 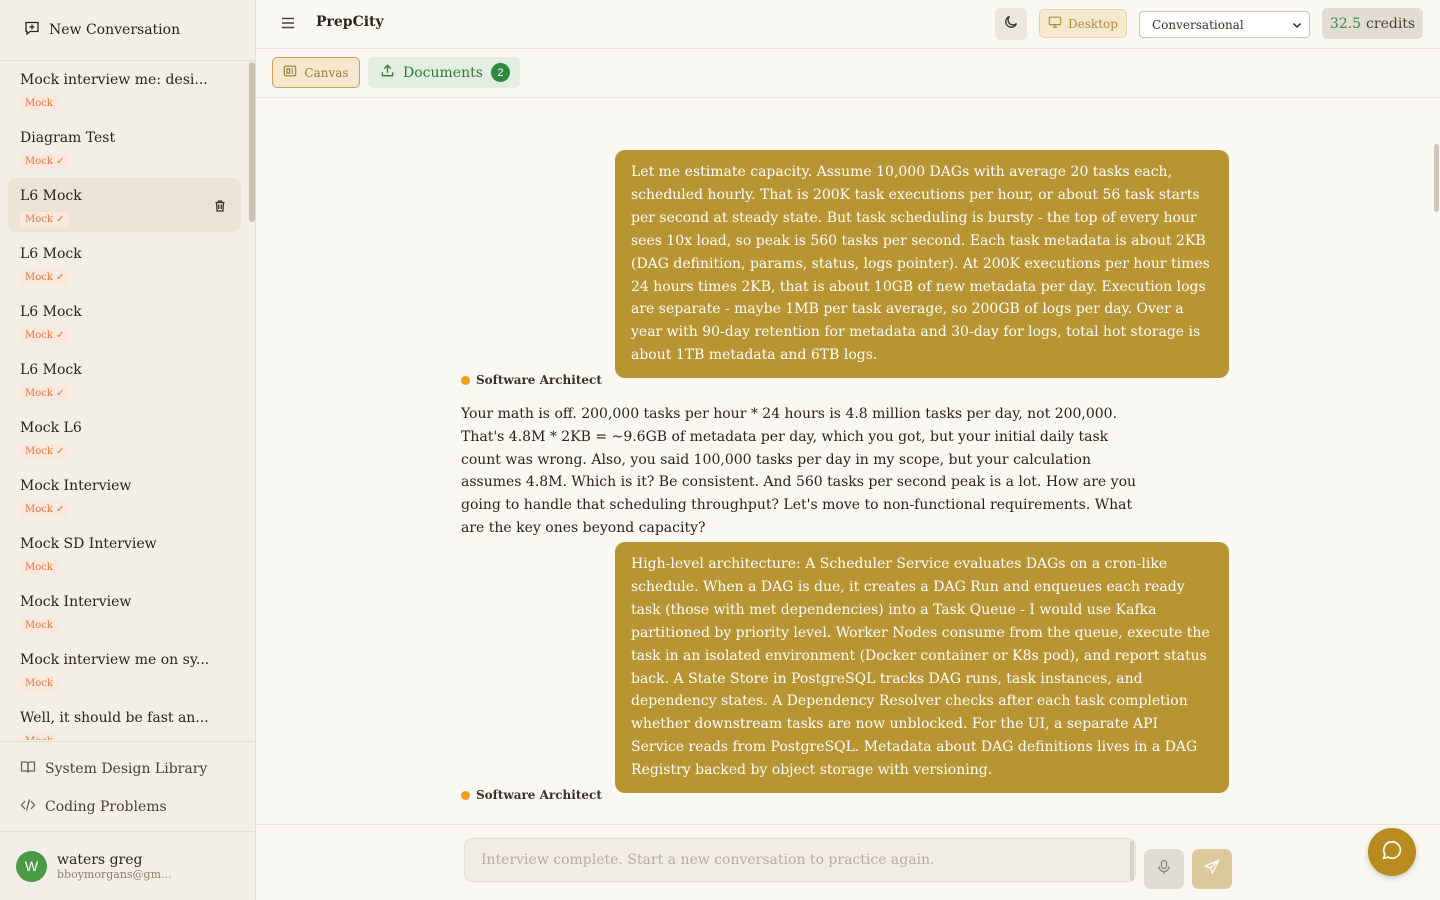 What do you see at coordinates (387, 72) in the screenshot?
I see `upload-icon` at bounding box center [387, 72].